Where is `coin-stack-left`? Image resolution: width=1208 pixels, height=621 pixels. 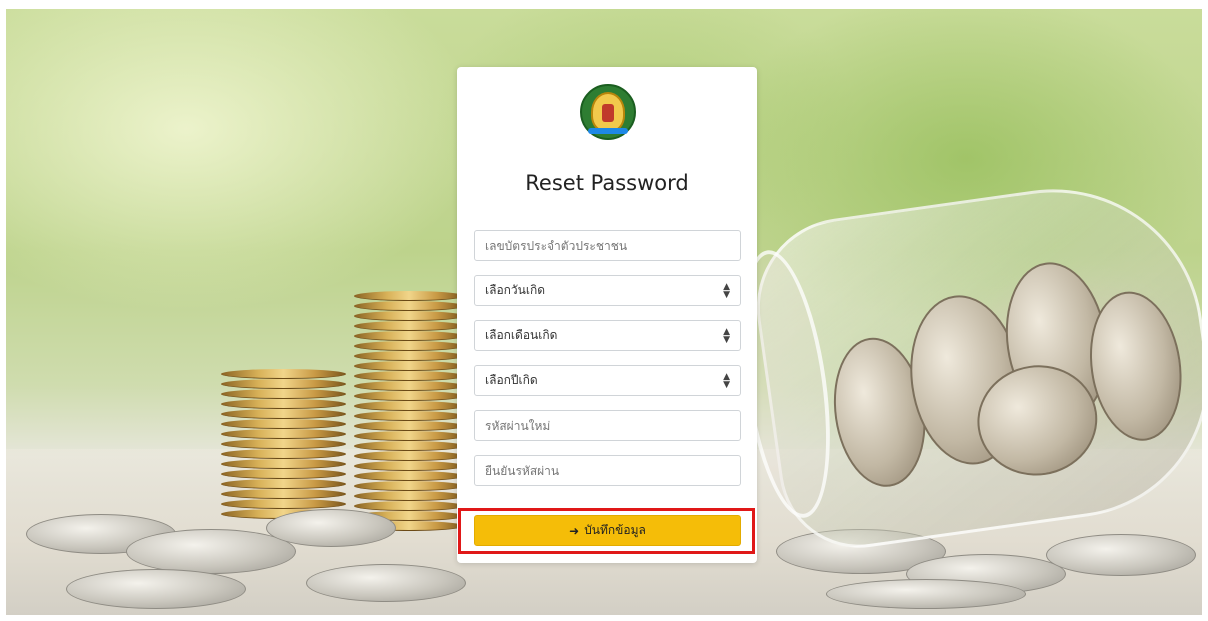 coin-stack-left is located at coordinates (283, 444).